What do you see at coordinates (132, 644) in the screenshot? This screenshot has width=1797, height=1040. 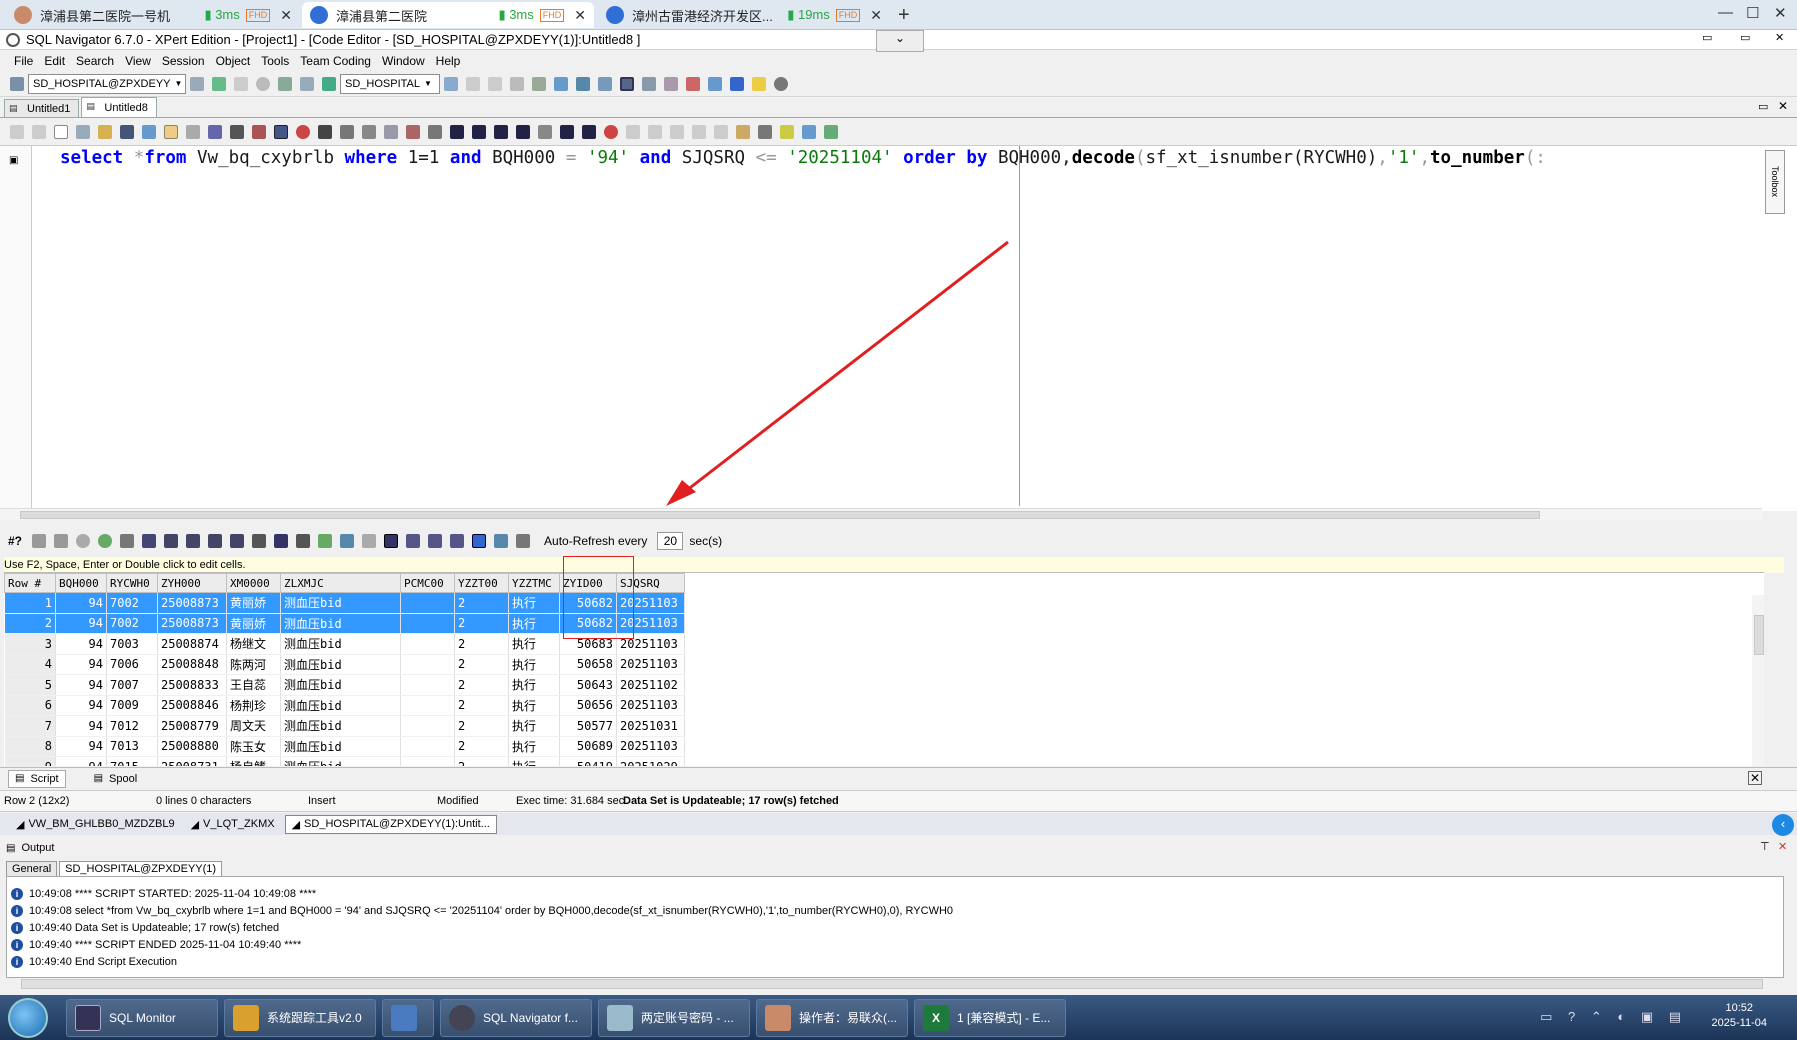 I see `cell-cw: 7003` at bounding box center [132, 644].